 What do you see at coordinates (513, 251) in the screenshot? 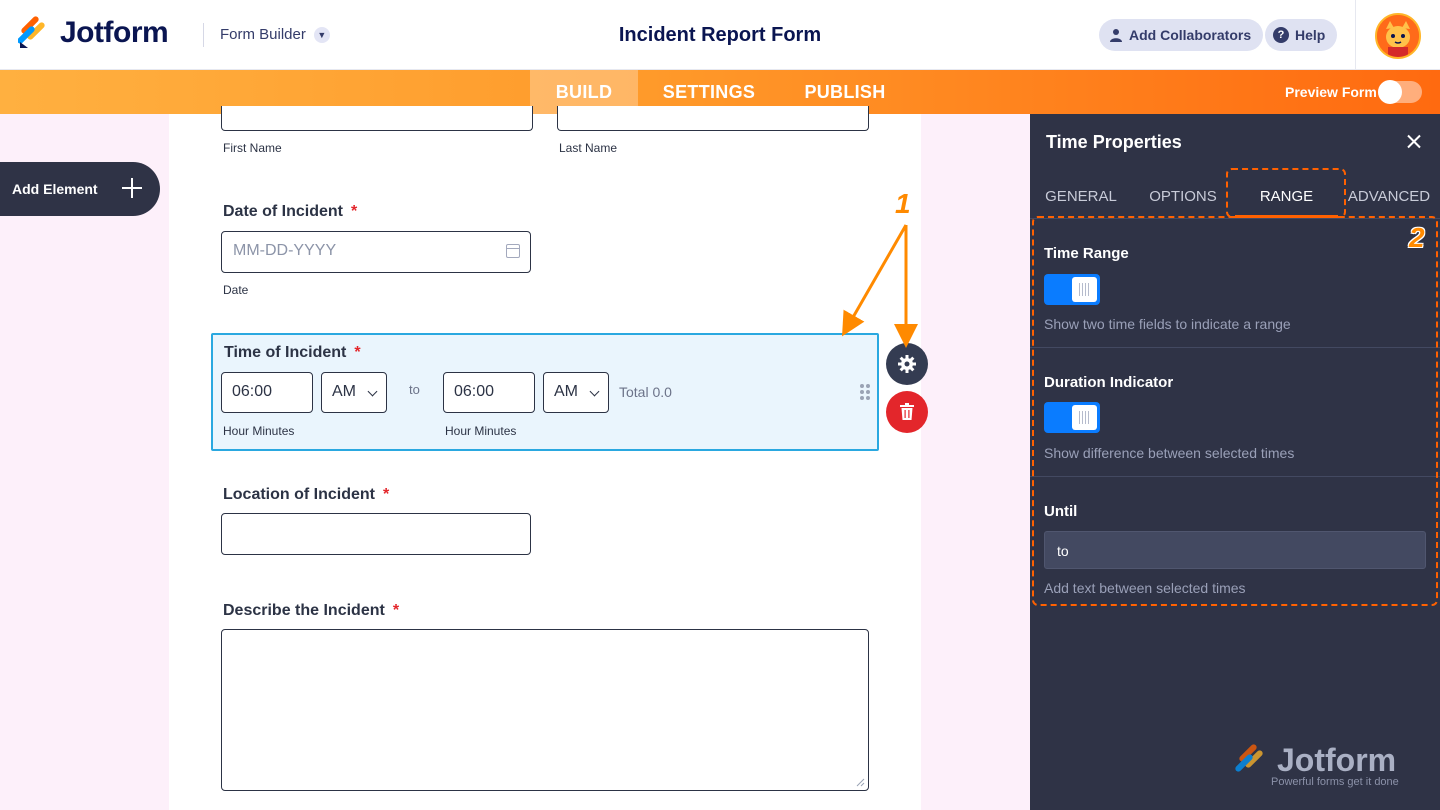
I see `calendar-icon` at bounding box center [513, 251].